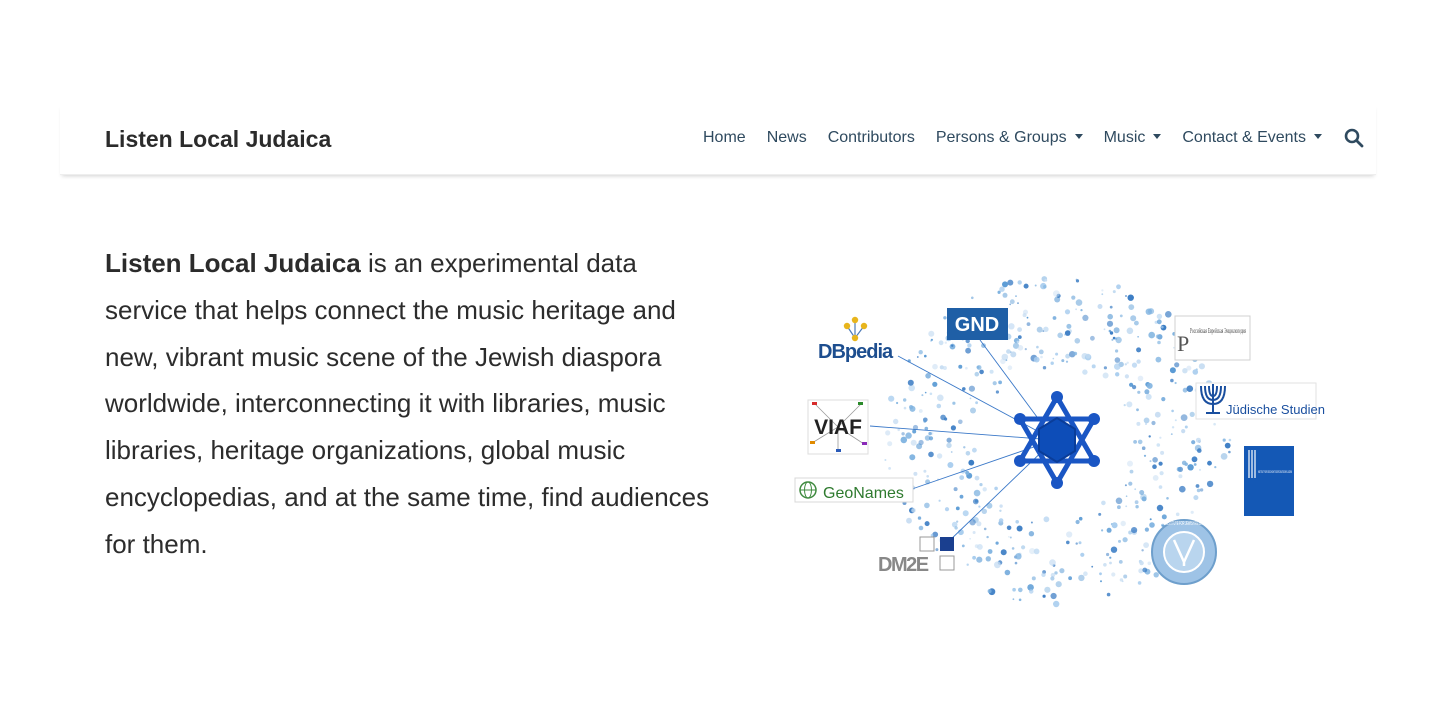 This screenshot has height=719, width=1437. I want to click on nav-contact-events-dropdown: Contact & Events, so click(1252, 138).